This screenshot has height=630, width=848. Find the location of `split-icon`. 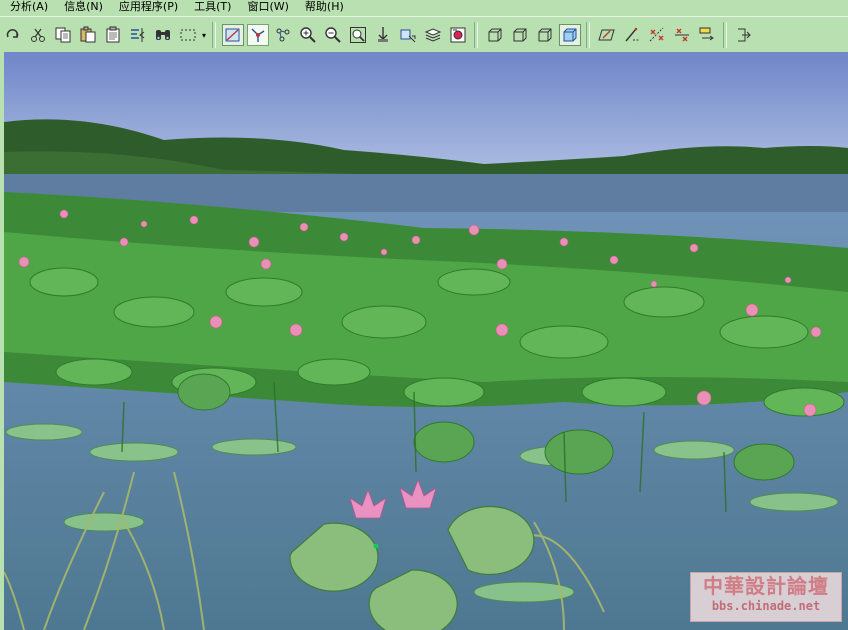

split-icon is located at coordinates (682, 35).